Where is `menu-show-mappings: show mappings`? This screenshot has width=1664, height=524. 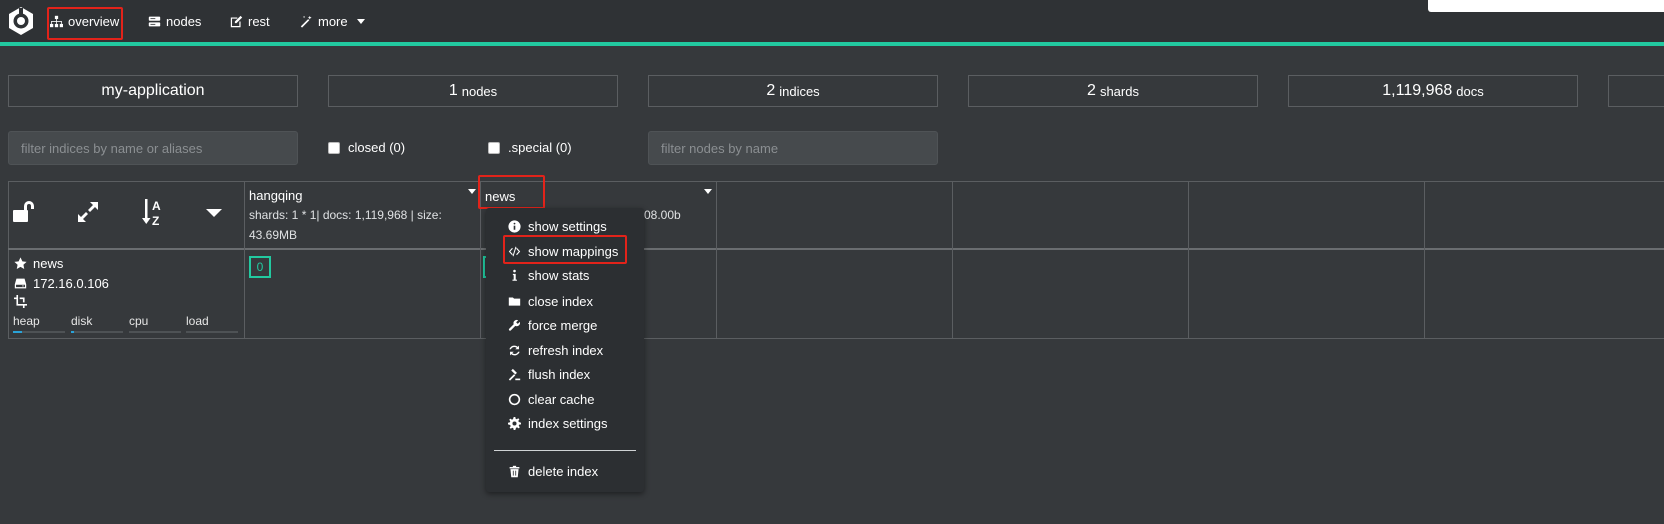
menu-show-mappings: show mappings is located at coordinates (563, 251).